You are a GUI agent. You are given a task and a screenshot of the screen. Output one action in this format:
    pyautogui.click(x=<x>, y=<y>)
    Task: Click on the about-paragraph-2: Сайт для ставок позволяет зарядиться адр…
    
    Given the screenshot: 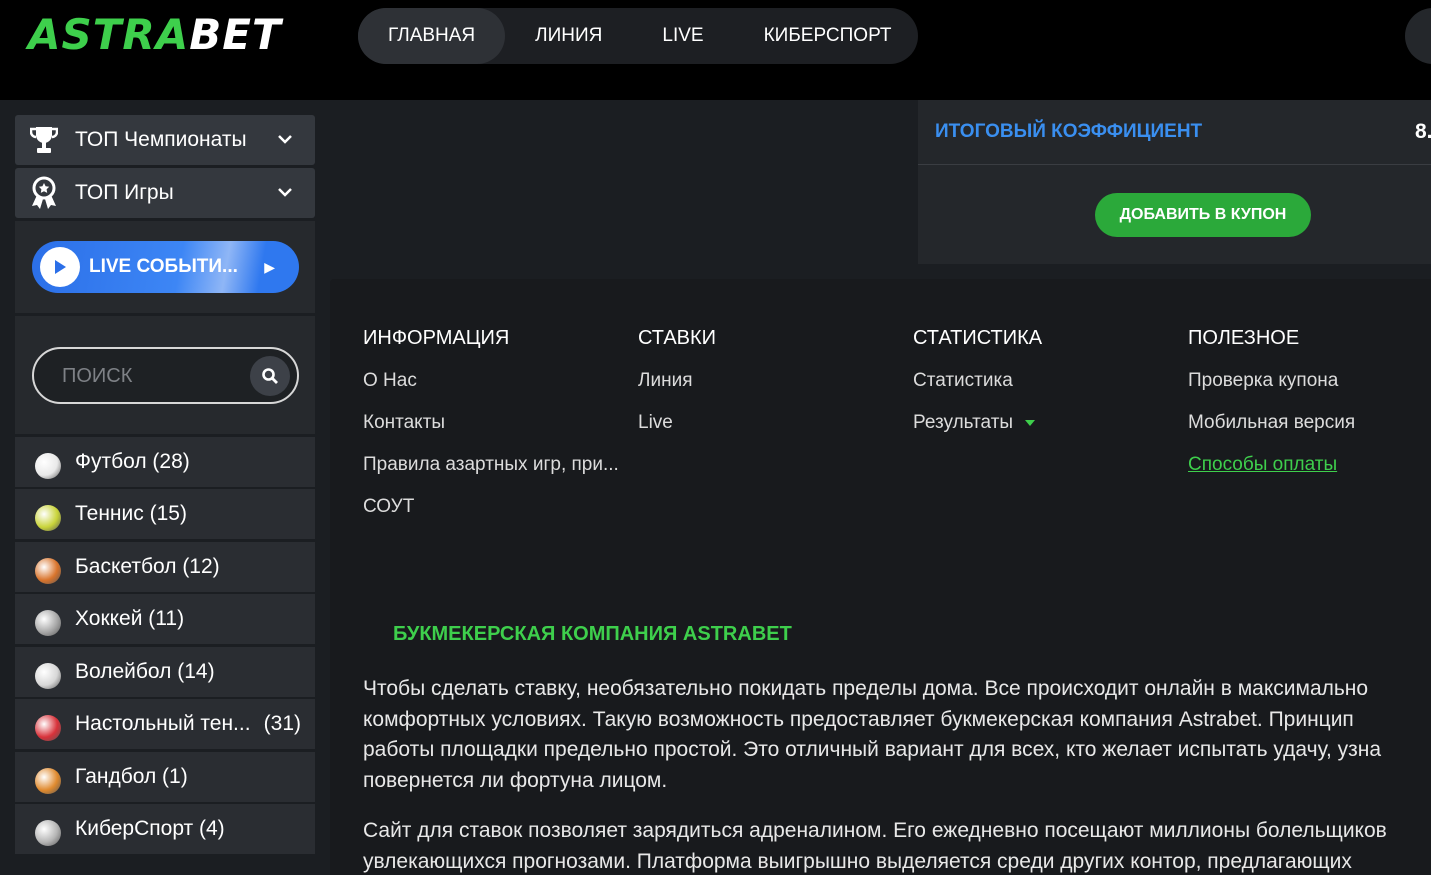 What is the action you would take?
    pyautogui.click(x=897, y=845)
    